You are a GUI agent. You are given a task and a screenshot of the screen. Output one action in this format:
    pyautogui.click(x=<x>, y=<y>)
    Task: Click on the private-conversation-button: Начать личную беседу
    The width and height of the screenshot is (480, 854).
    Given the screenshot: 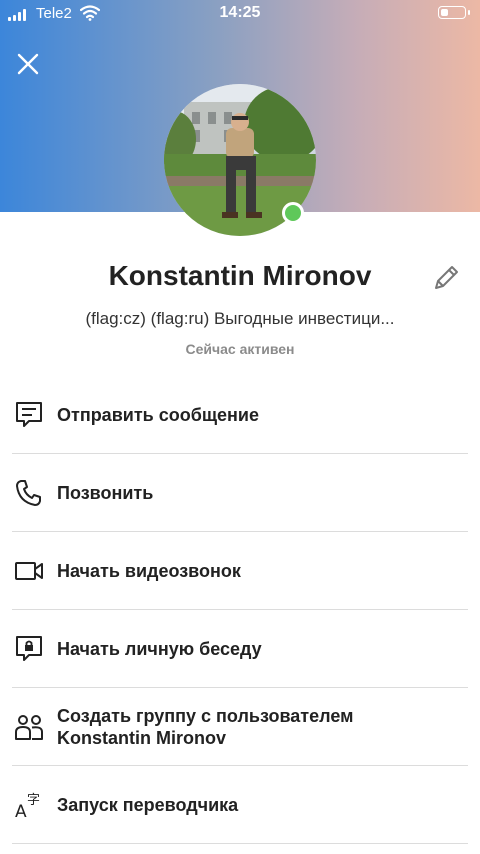 What is the action you would take?
    pyautogui.click(x=240, y=649)
    